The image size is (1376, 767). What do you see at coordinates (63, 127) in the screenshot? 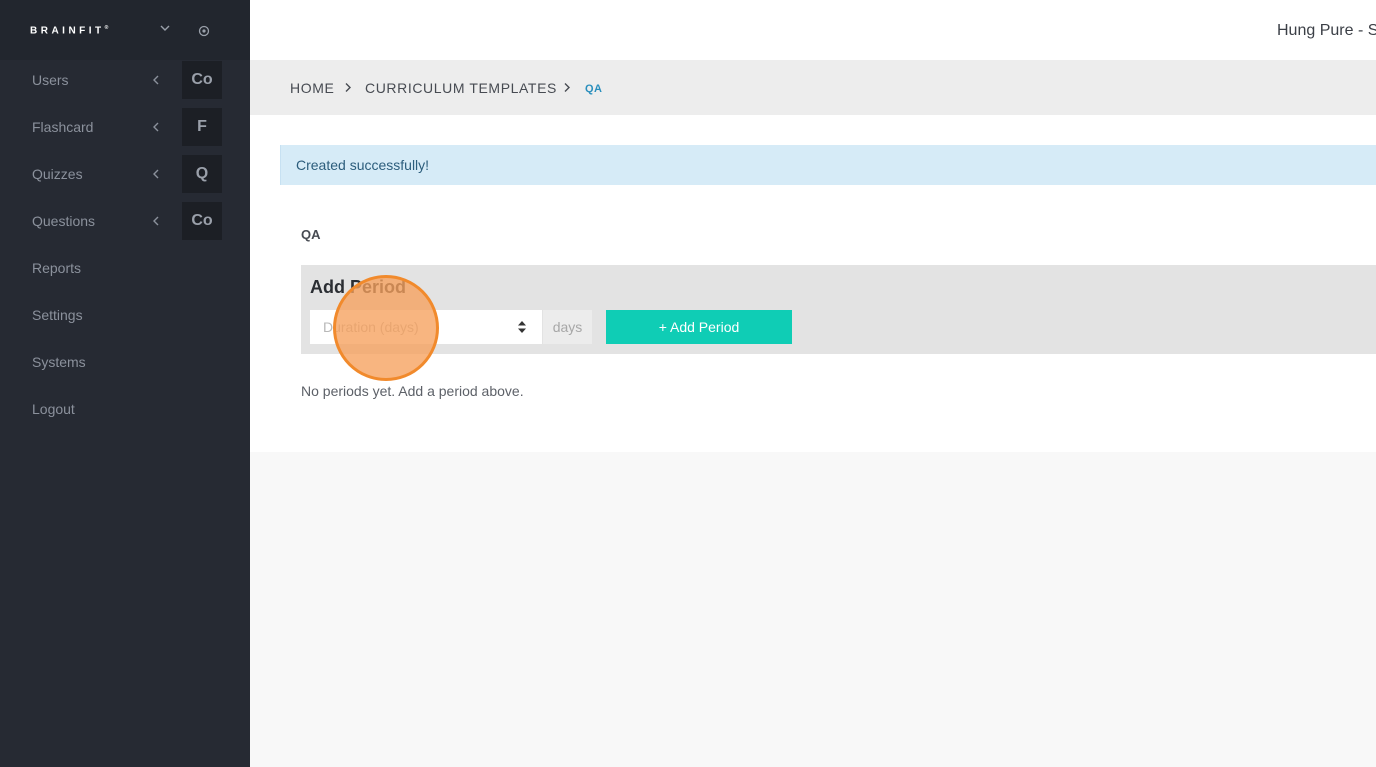
I see `sidebar-item-label: Flashcard` at bounding box center [63, 127].